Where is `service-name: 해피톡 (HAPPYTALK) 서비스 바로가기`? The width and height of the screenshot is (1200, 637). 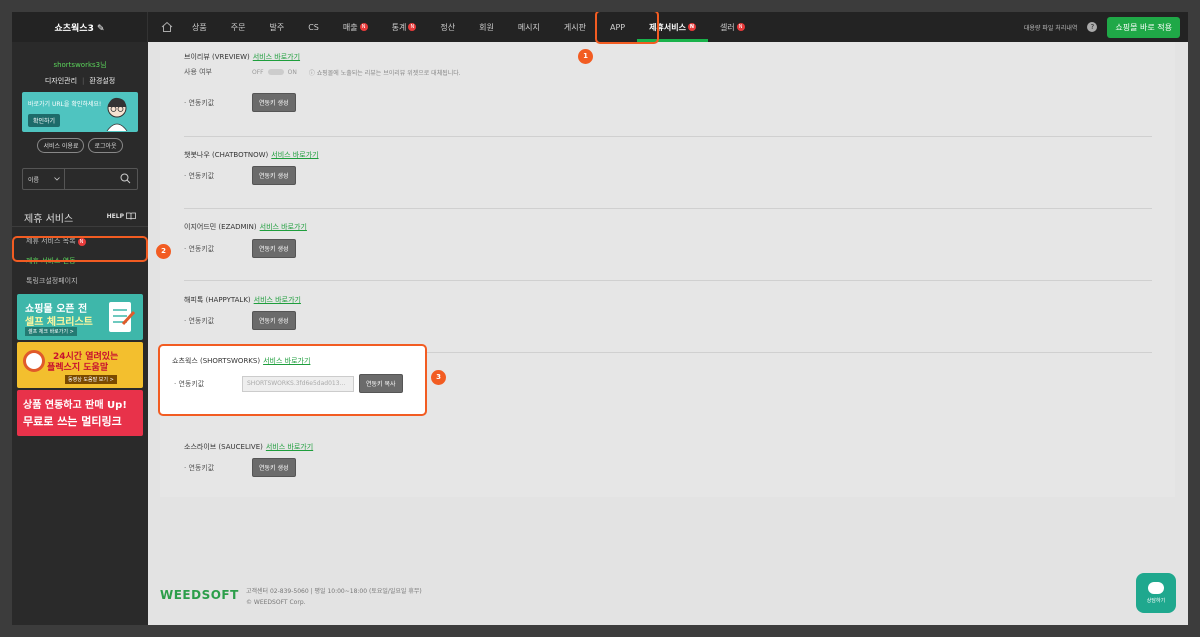 service-name: 해피톡 (HAPPYTALK) 서비스 바로가기 is located at coordinates (242, 300).